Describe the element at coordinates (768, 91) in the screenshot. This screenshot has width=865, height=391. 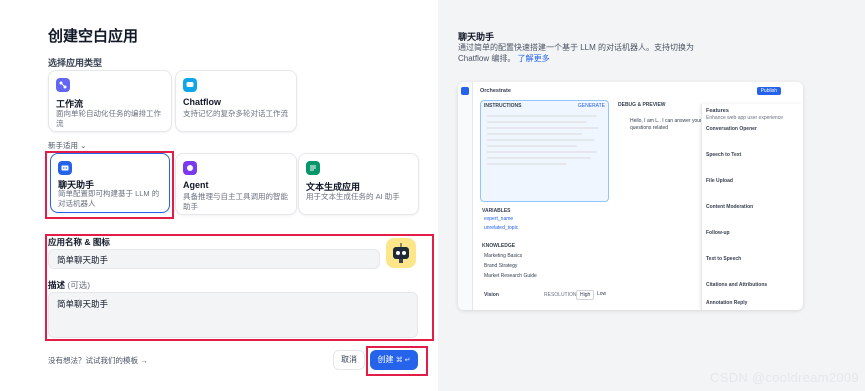
I see `publish-button: Publish` at that location.